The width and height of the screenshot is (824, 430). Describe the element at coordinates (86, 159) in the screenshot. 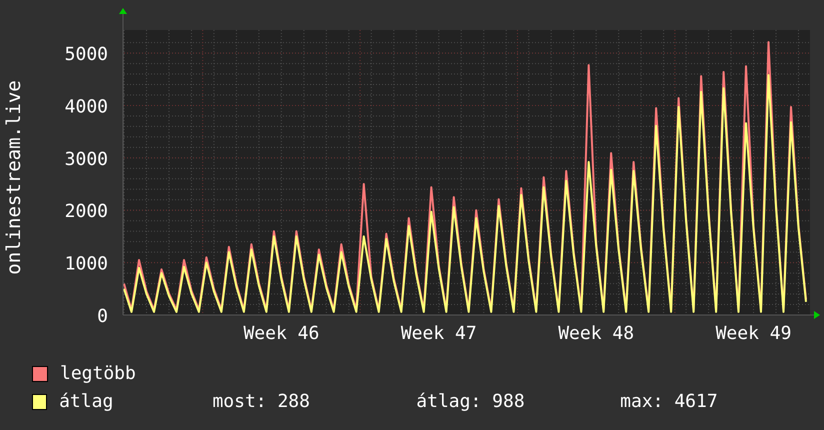

I see `y-tick-label: 3000` at that location.